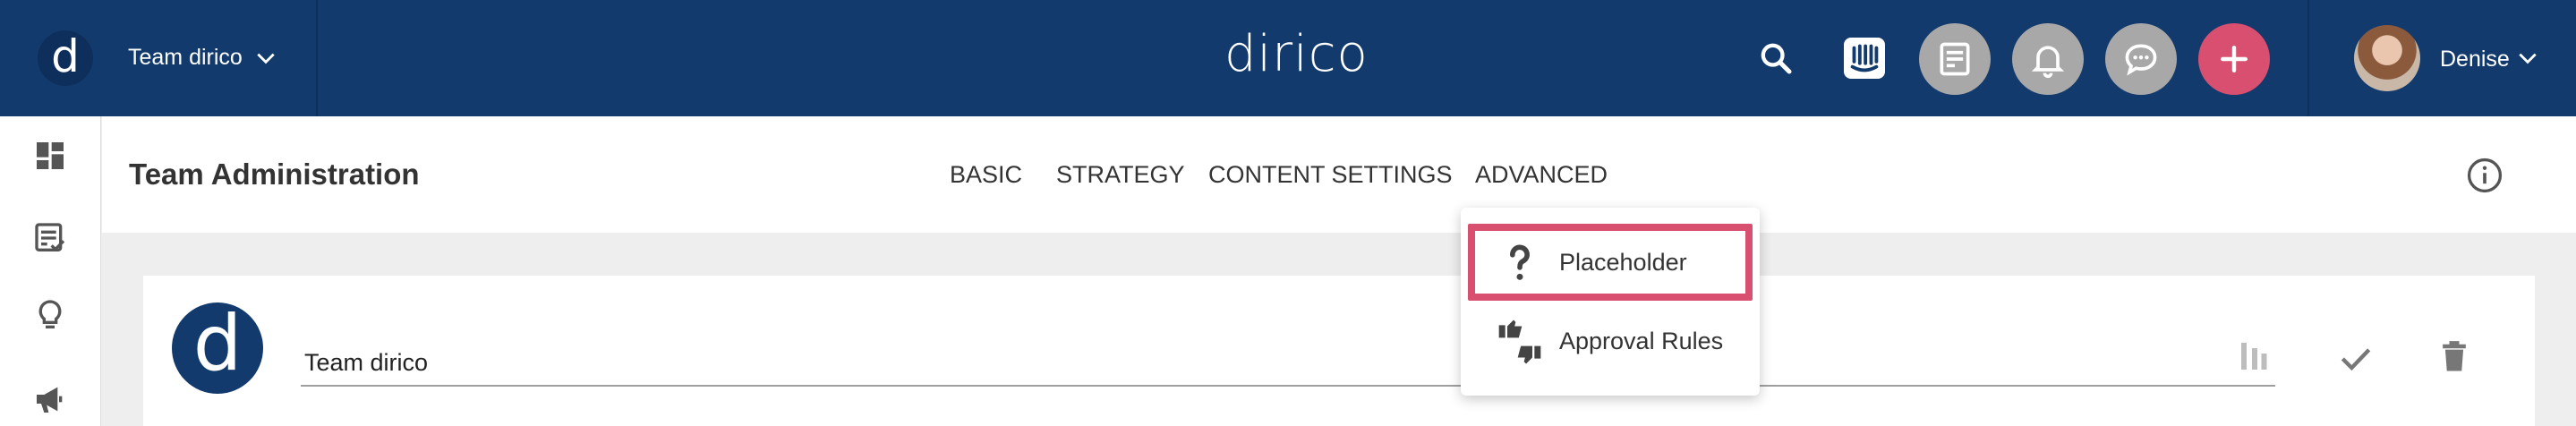  I want to click on add-icon, so click(2234, 59).